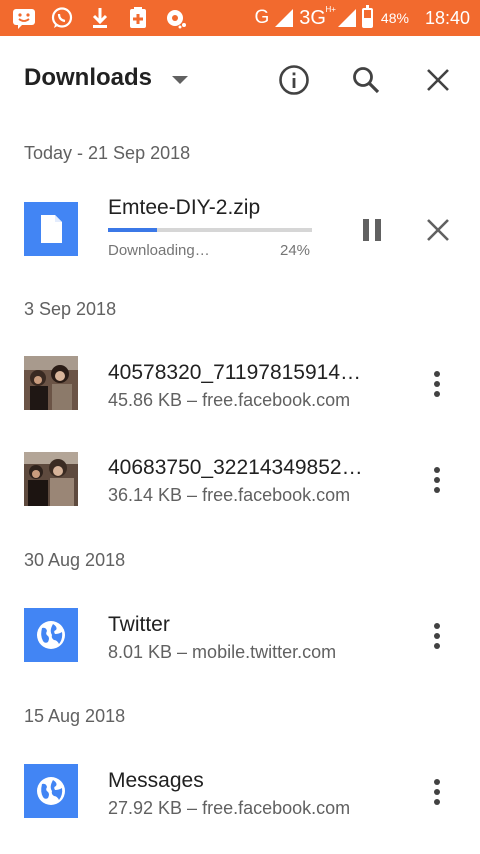 This screenshot has height=854, width=480. Describe the element at coordinates (229, 400) in the screenshot. I see `file-meta: 45.86 KB – free.facebook.com` at that location.